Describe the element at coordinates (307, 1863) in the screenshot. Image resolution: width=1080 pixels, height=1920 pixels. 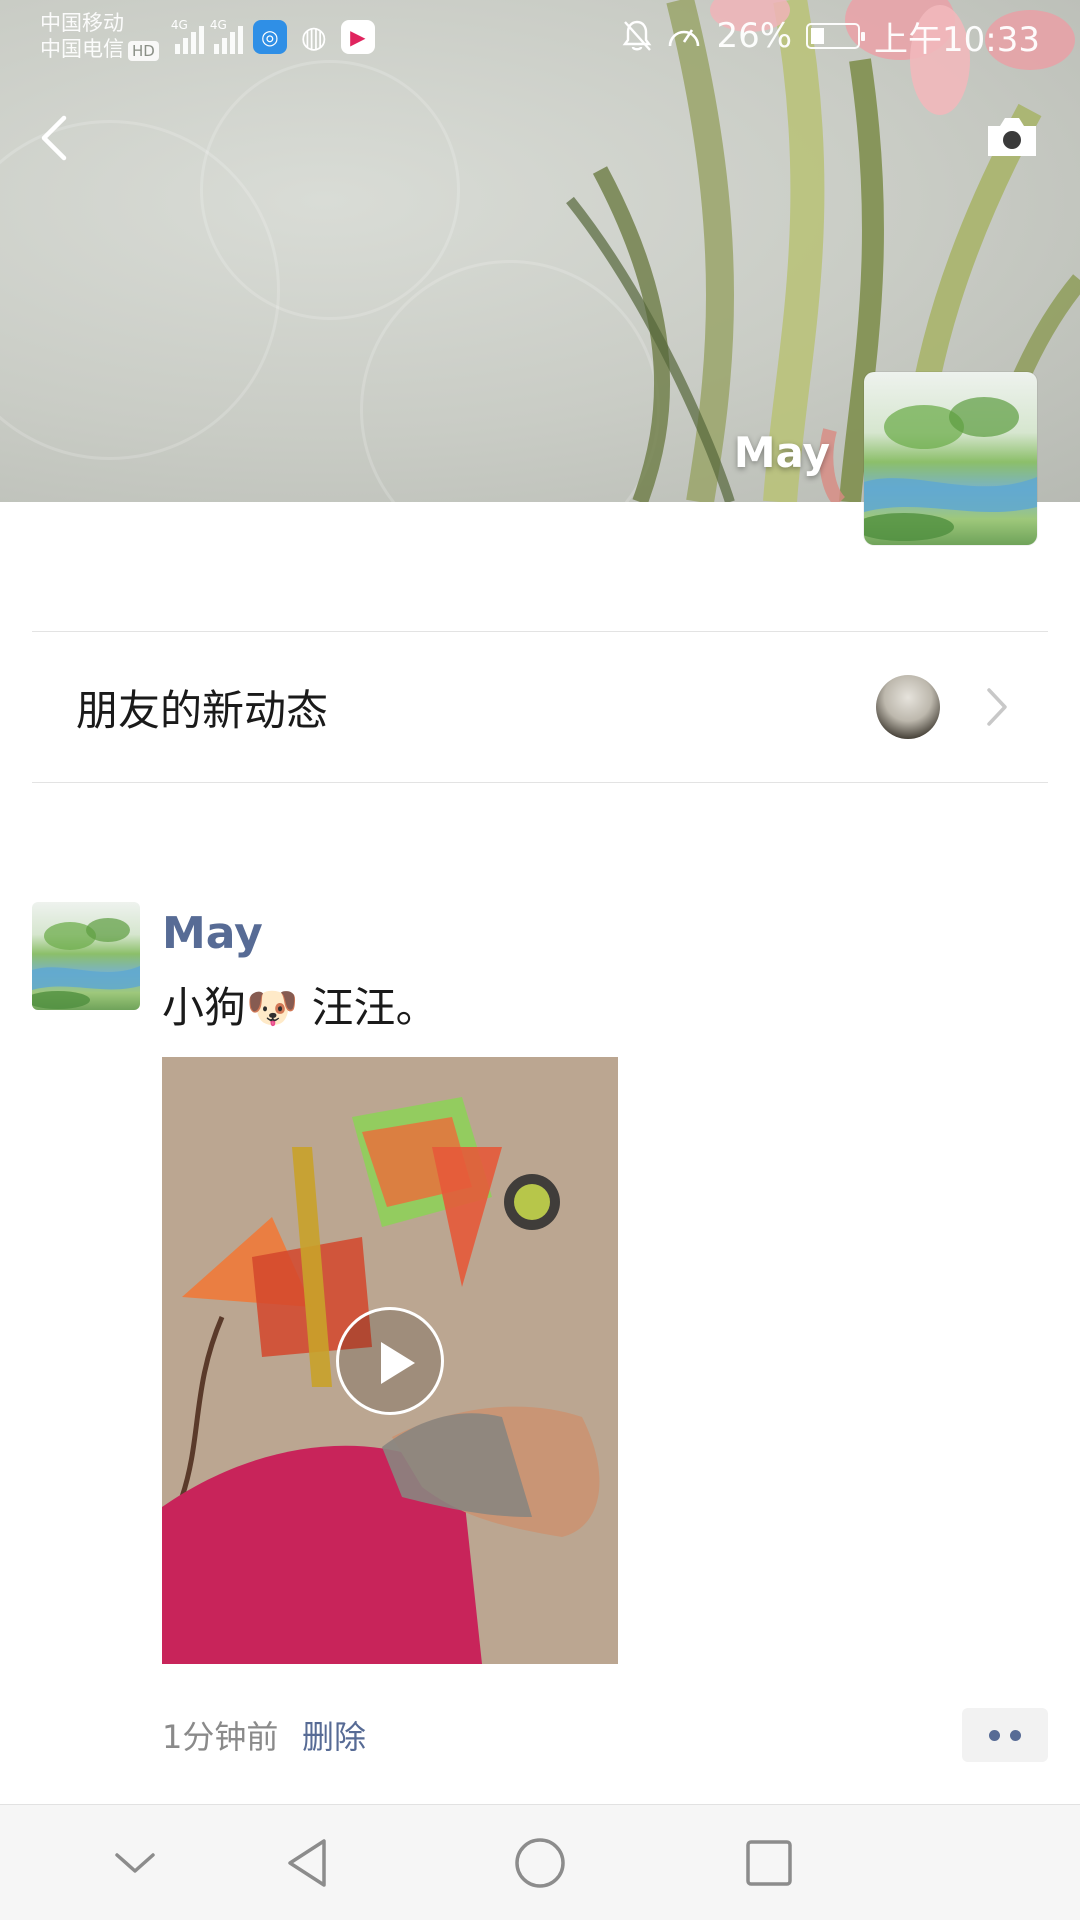
I see `nav-back-icon` at that location.